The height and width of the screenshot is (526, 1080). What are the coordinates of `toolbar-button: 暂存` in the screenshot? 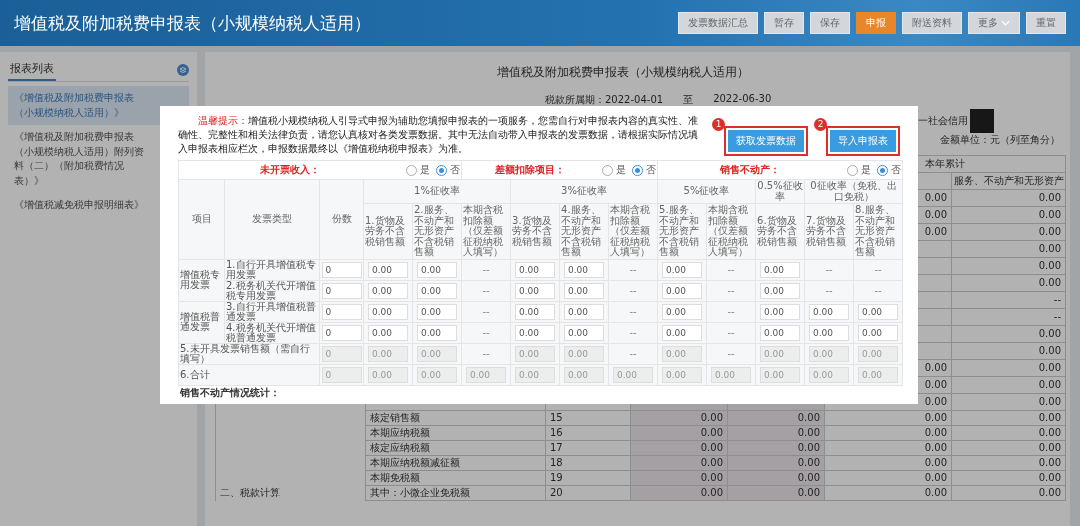 It's located at (784, 23).